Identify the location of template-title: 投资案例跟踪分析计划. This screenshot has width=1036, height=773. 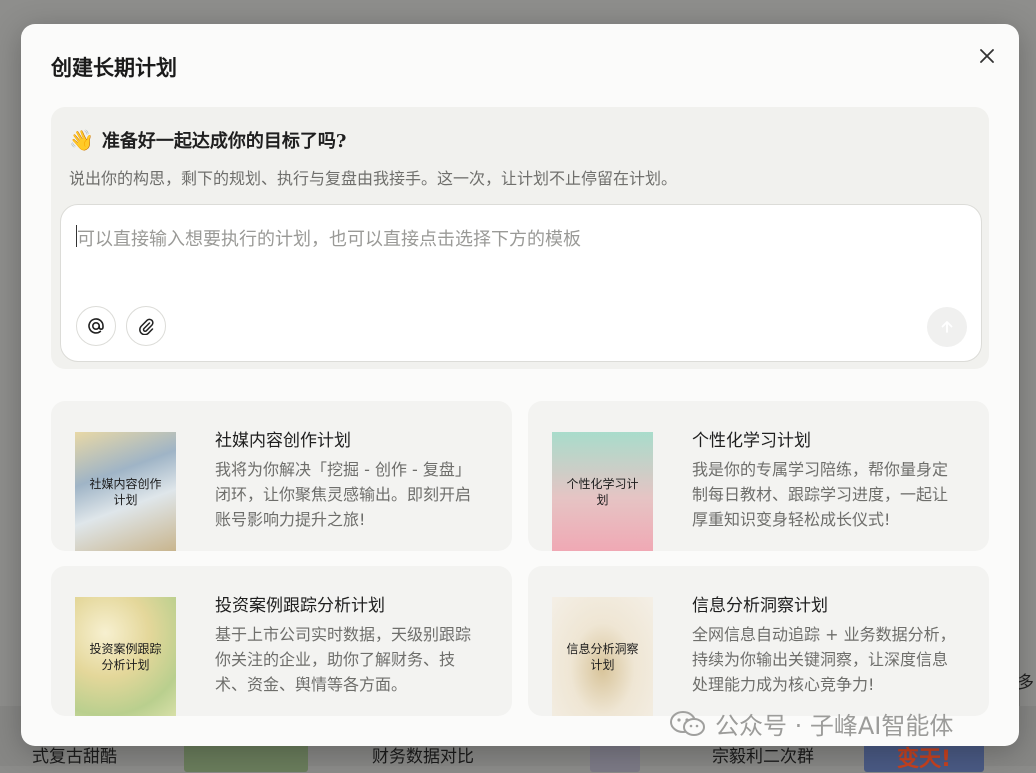
(300, 606).